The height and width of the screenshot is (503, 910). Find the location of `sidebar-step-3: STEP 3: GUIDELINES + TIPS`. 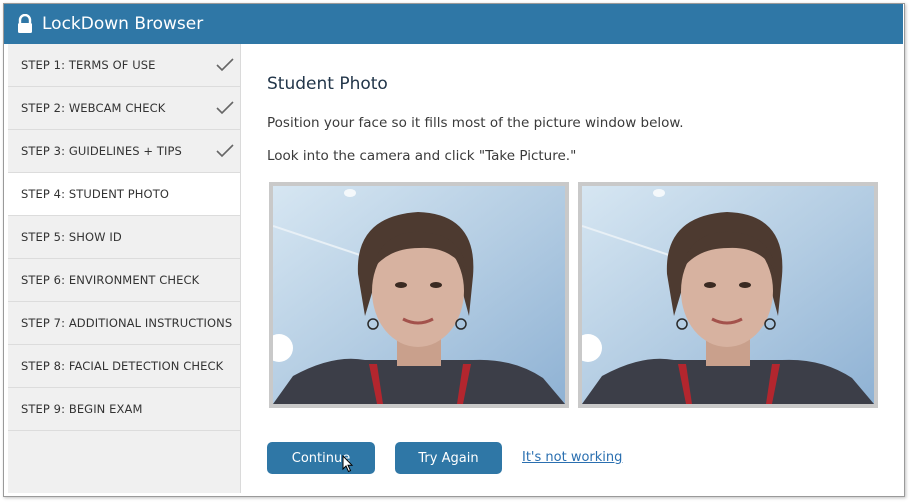

sidebar-step-3: STEP 3: GUIDELINES + TIPS is located at coordinates (124, 151).